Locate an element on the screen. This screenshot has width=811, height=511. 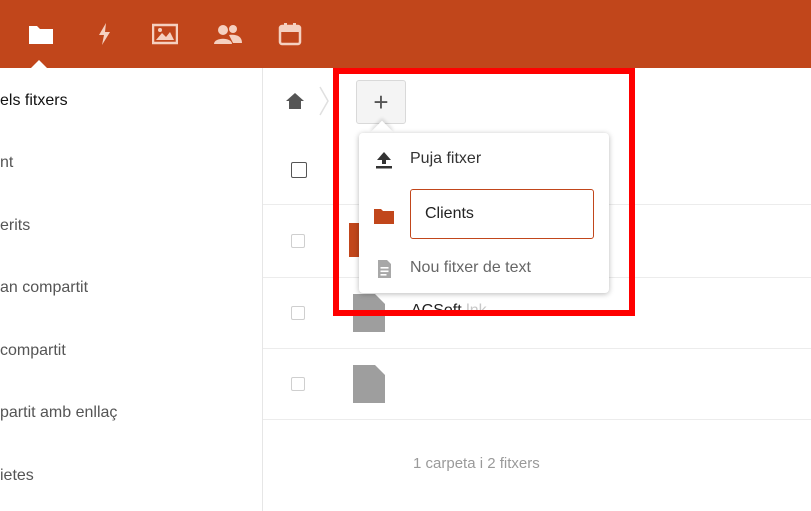
sidebar-item-label: ietes is located at coordinates (17, 475).